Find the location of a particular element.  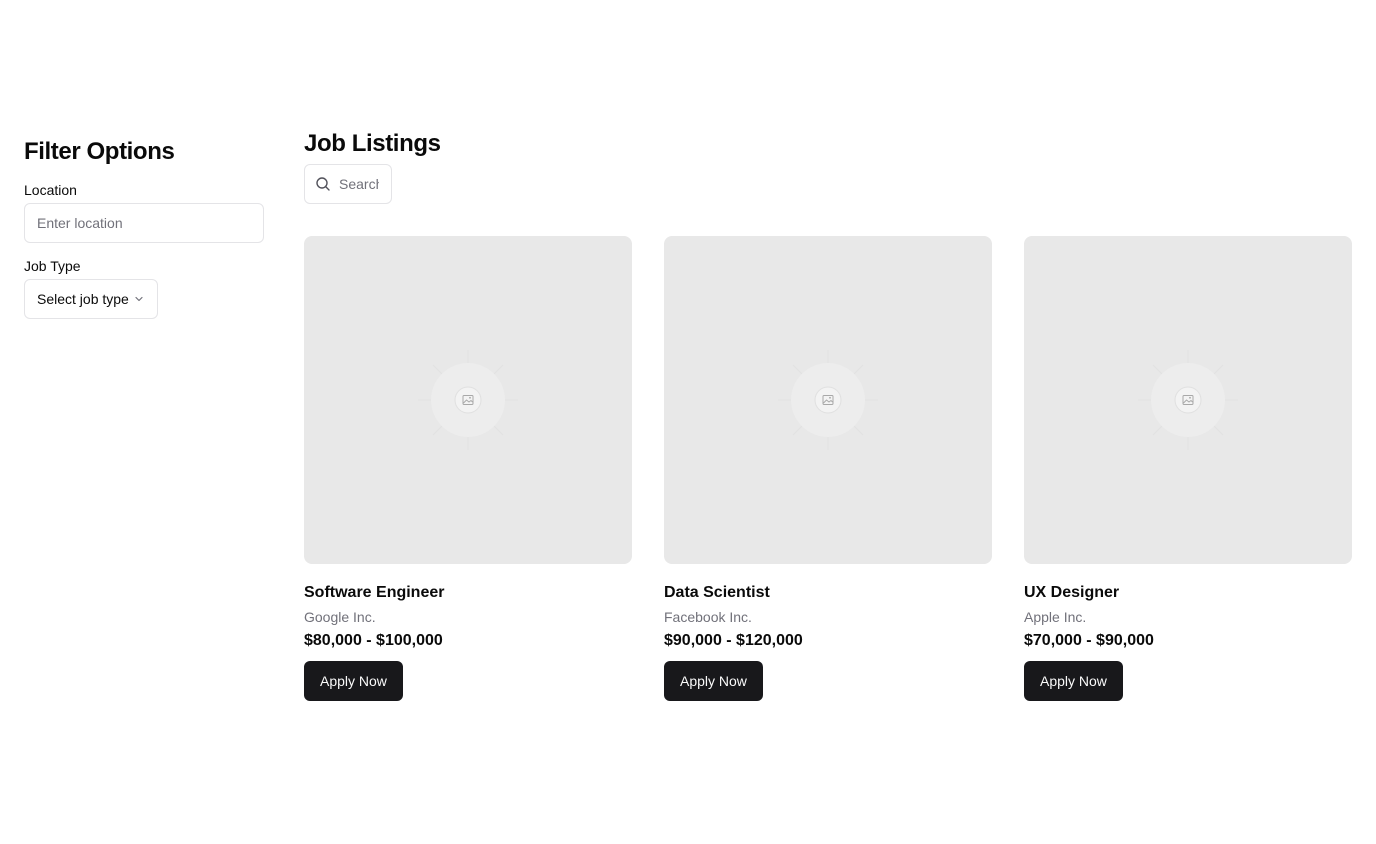

job-type-select: Select job type is located at coordinates (91, 299).